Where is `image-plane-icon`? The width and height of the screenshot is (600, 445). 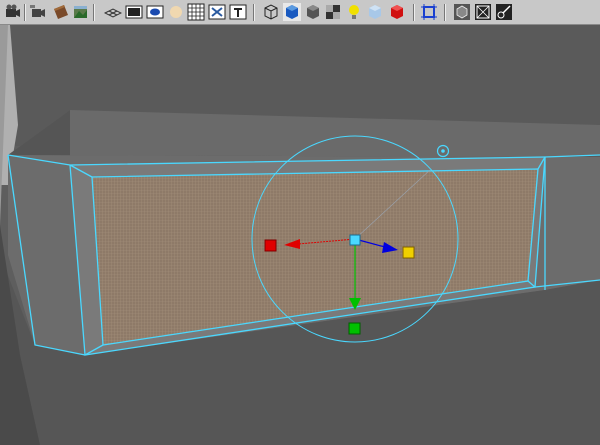 image-plane-icon is located at coordinates (81, 12).